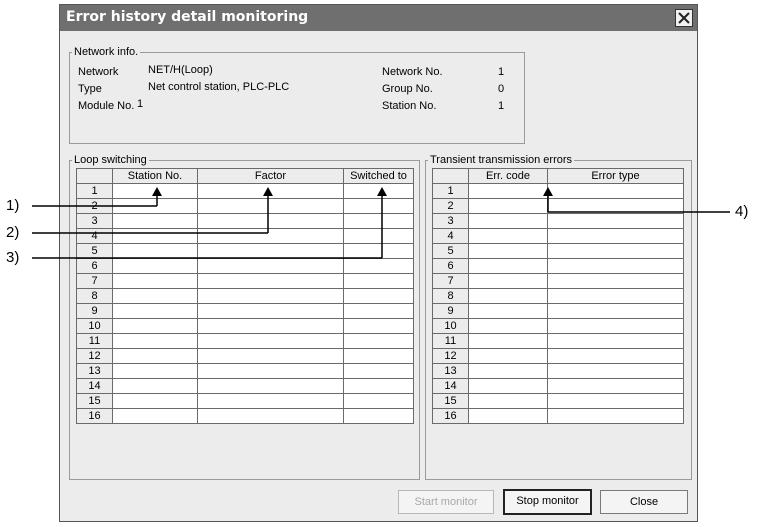 Image resolution: width=763 pixels, height=527 pixels. What do you see at coordinates (13, 232) in the screenshot?
I see `callout-label-2: 2)` at bounding box center [13, 232].